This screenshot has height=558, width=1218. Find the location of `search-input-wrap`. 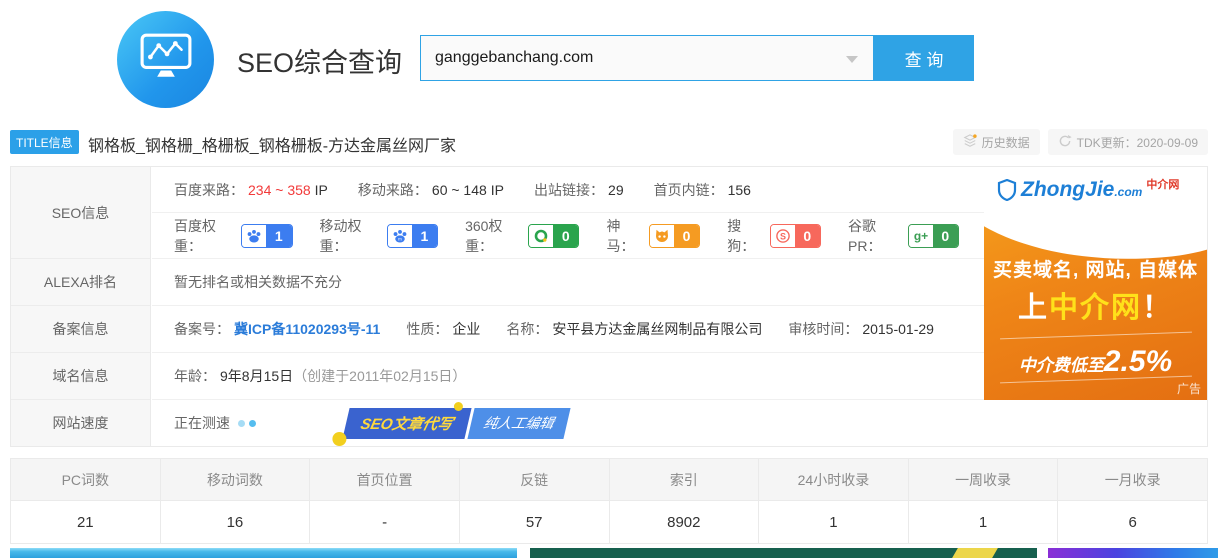

search-input-wrap is located at coordinates (647, 58).